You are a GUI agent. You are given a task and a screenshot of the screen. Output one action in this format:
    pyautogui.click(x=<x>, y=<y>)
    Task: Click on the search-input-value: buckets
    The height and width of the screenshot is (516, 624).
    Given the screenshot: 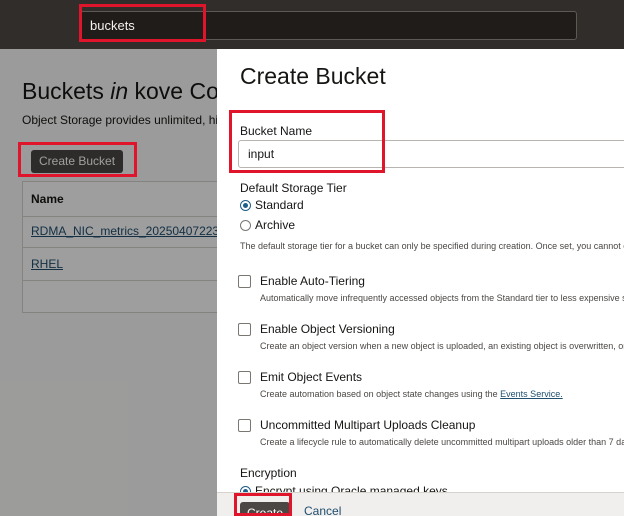 What is the action you would take?
    pyautogui.click(x=112, y=25)
    